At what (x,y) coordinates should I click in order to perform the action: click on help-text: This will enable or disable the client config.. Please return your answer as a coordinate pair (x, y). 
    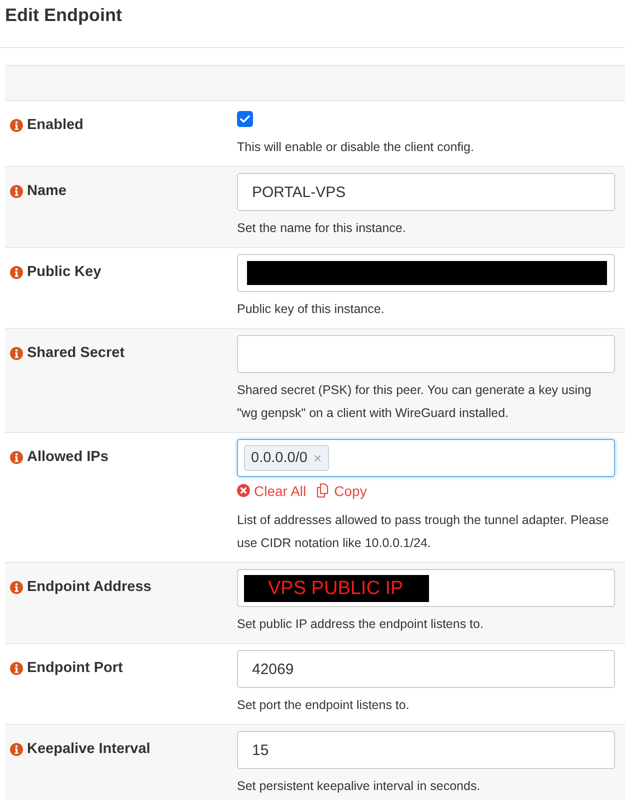
    Looking at the image, I should click on (356, 147).